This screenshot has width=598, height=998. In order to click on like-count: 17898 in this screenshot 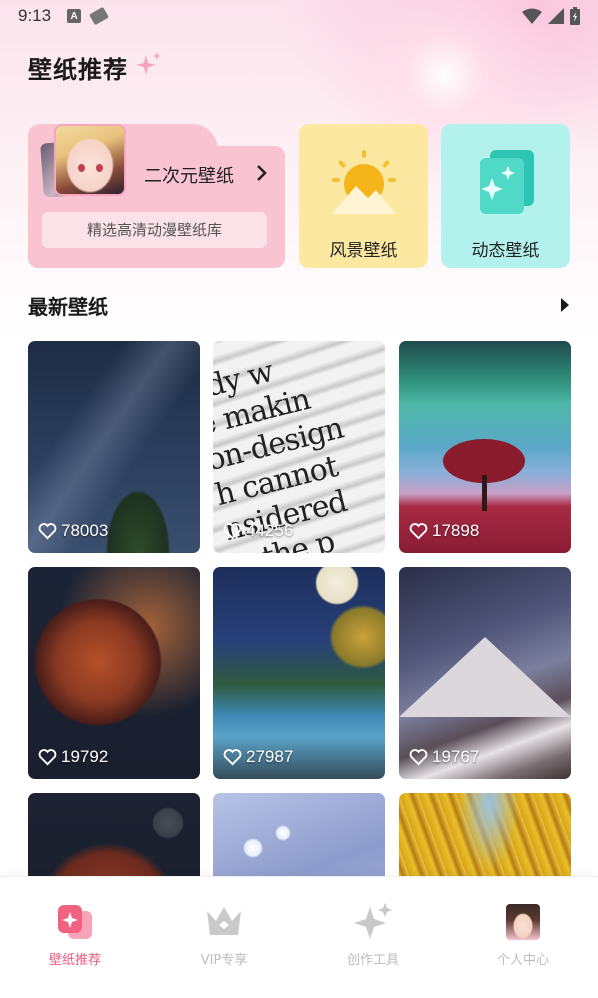, I will do `click(444, 531)`.